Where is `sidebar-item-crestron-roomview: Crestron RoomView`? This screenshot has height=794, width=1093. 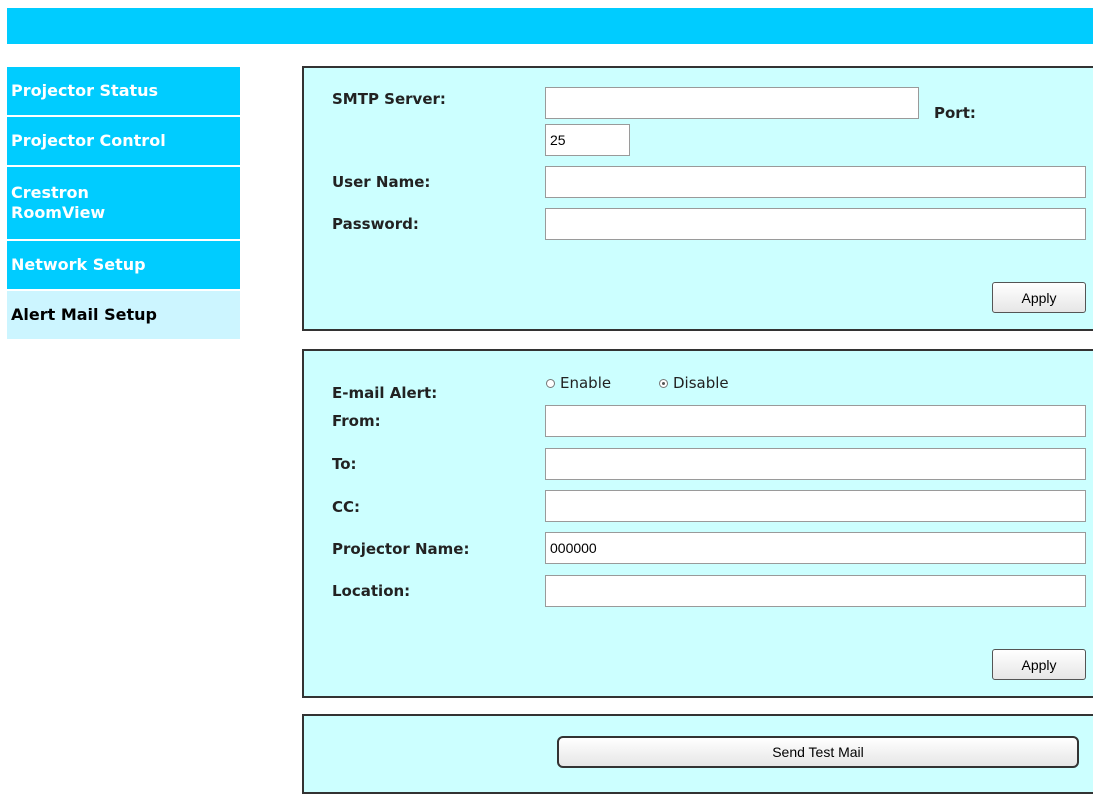
sidebar-item-crestron-roomview: Crestron RoomView is located at coordinates (123, 204).